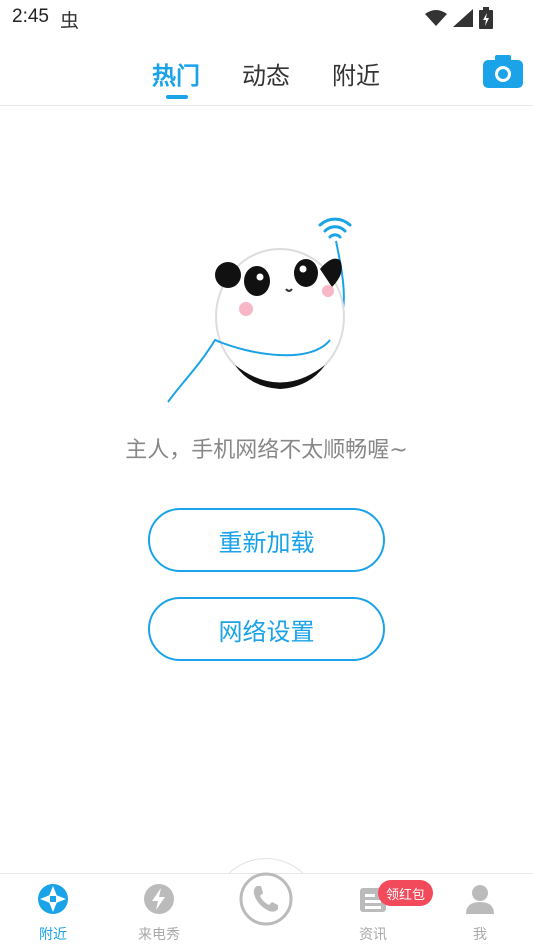  Describe the element at coordinates (176, 73) in the screenshot. I see `tab-hot: 热门` at that location.